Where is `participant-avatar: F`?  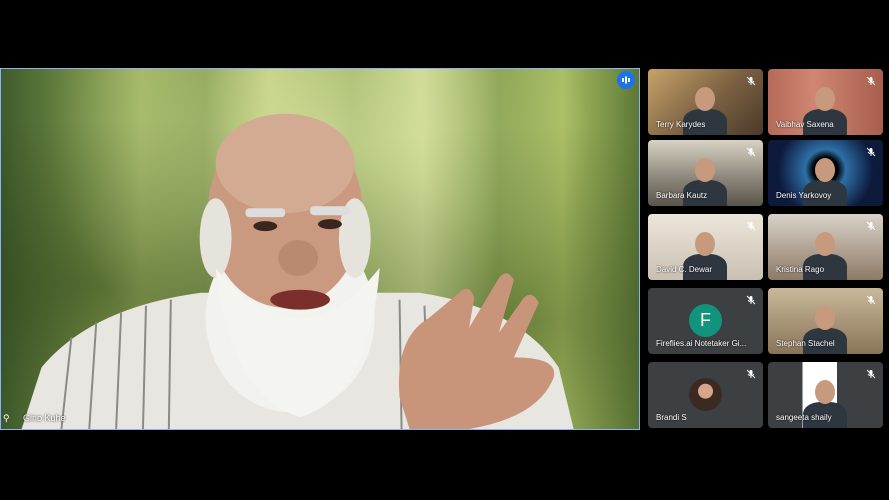
participant-avatar: F is located at coordinates (705, 320).